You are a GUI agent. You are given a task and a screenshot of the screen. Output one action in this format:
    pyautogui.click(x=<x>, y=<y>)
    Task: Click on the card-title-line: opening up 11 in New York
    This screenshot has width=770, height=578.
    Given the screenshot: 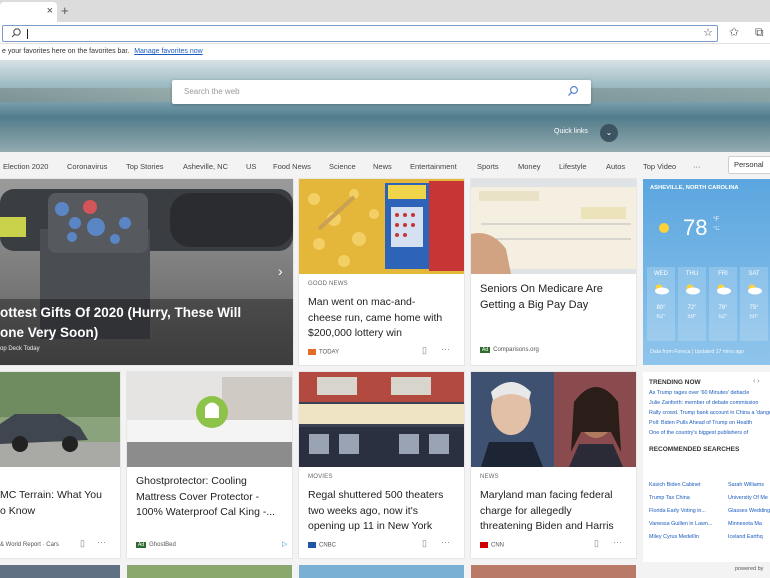 What is the action you would take?
    pyautogui.click(x=375, y=527)
    